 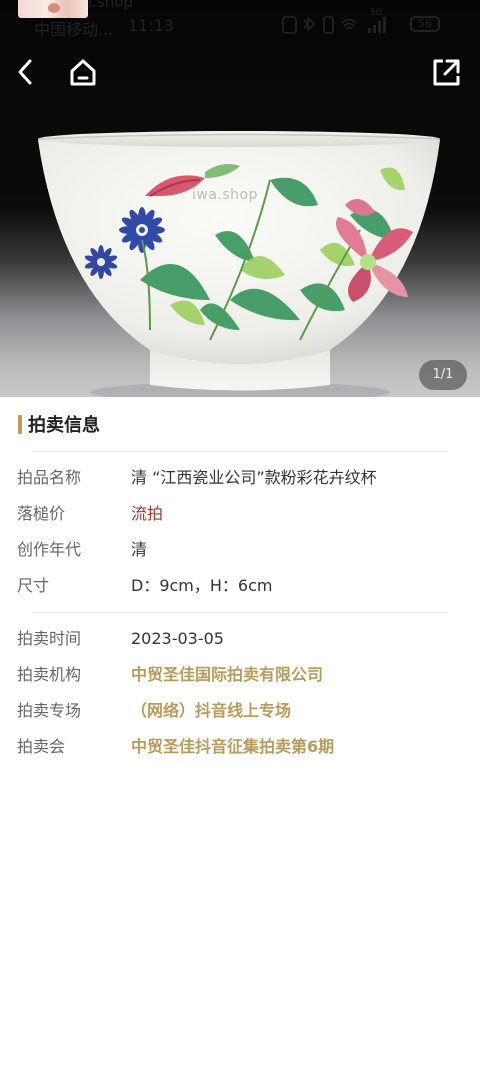 I want to click on share-button, so click(x=446, y=72).